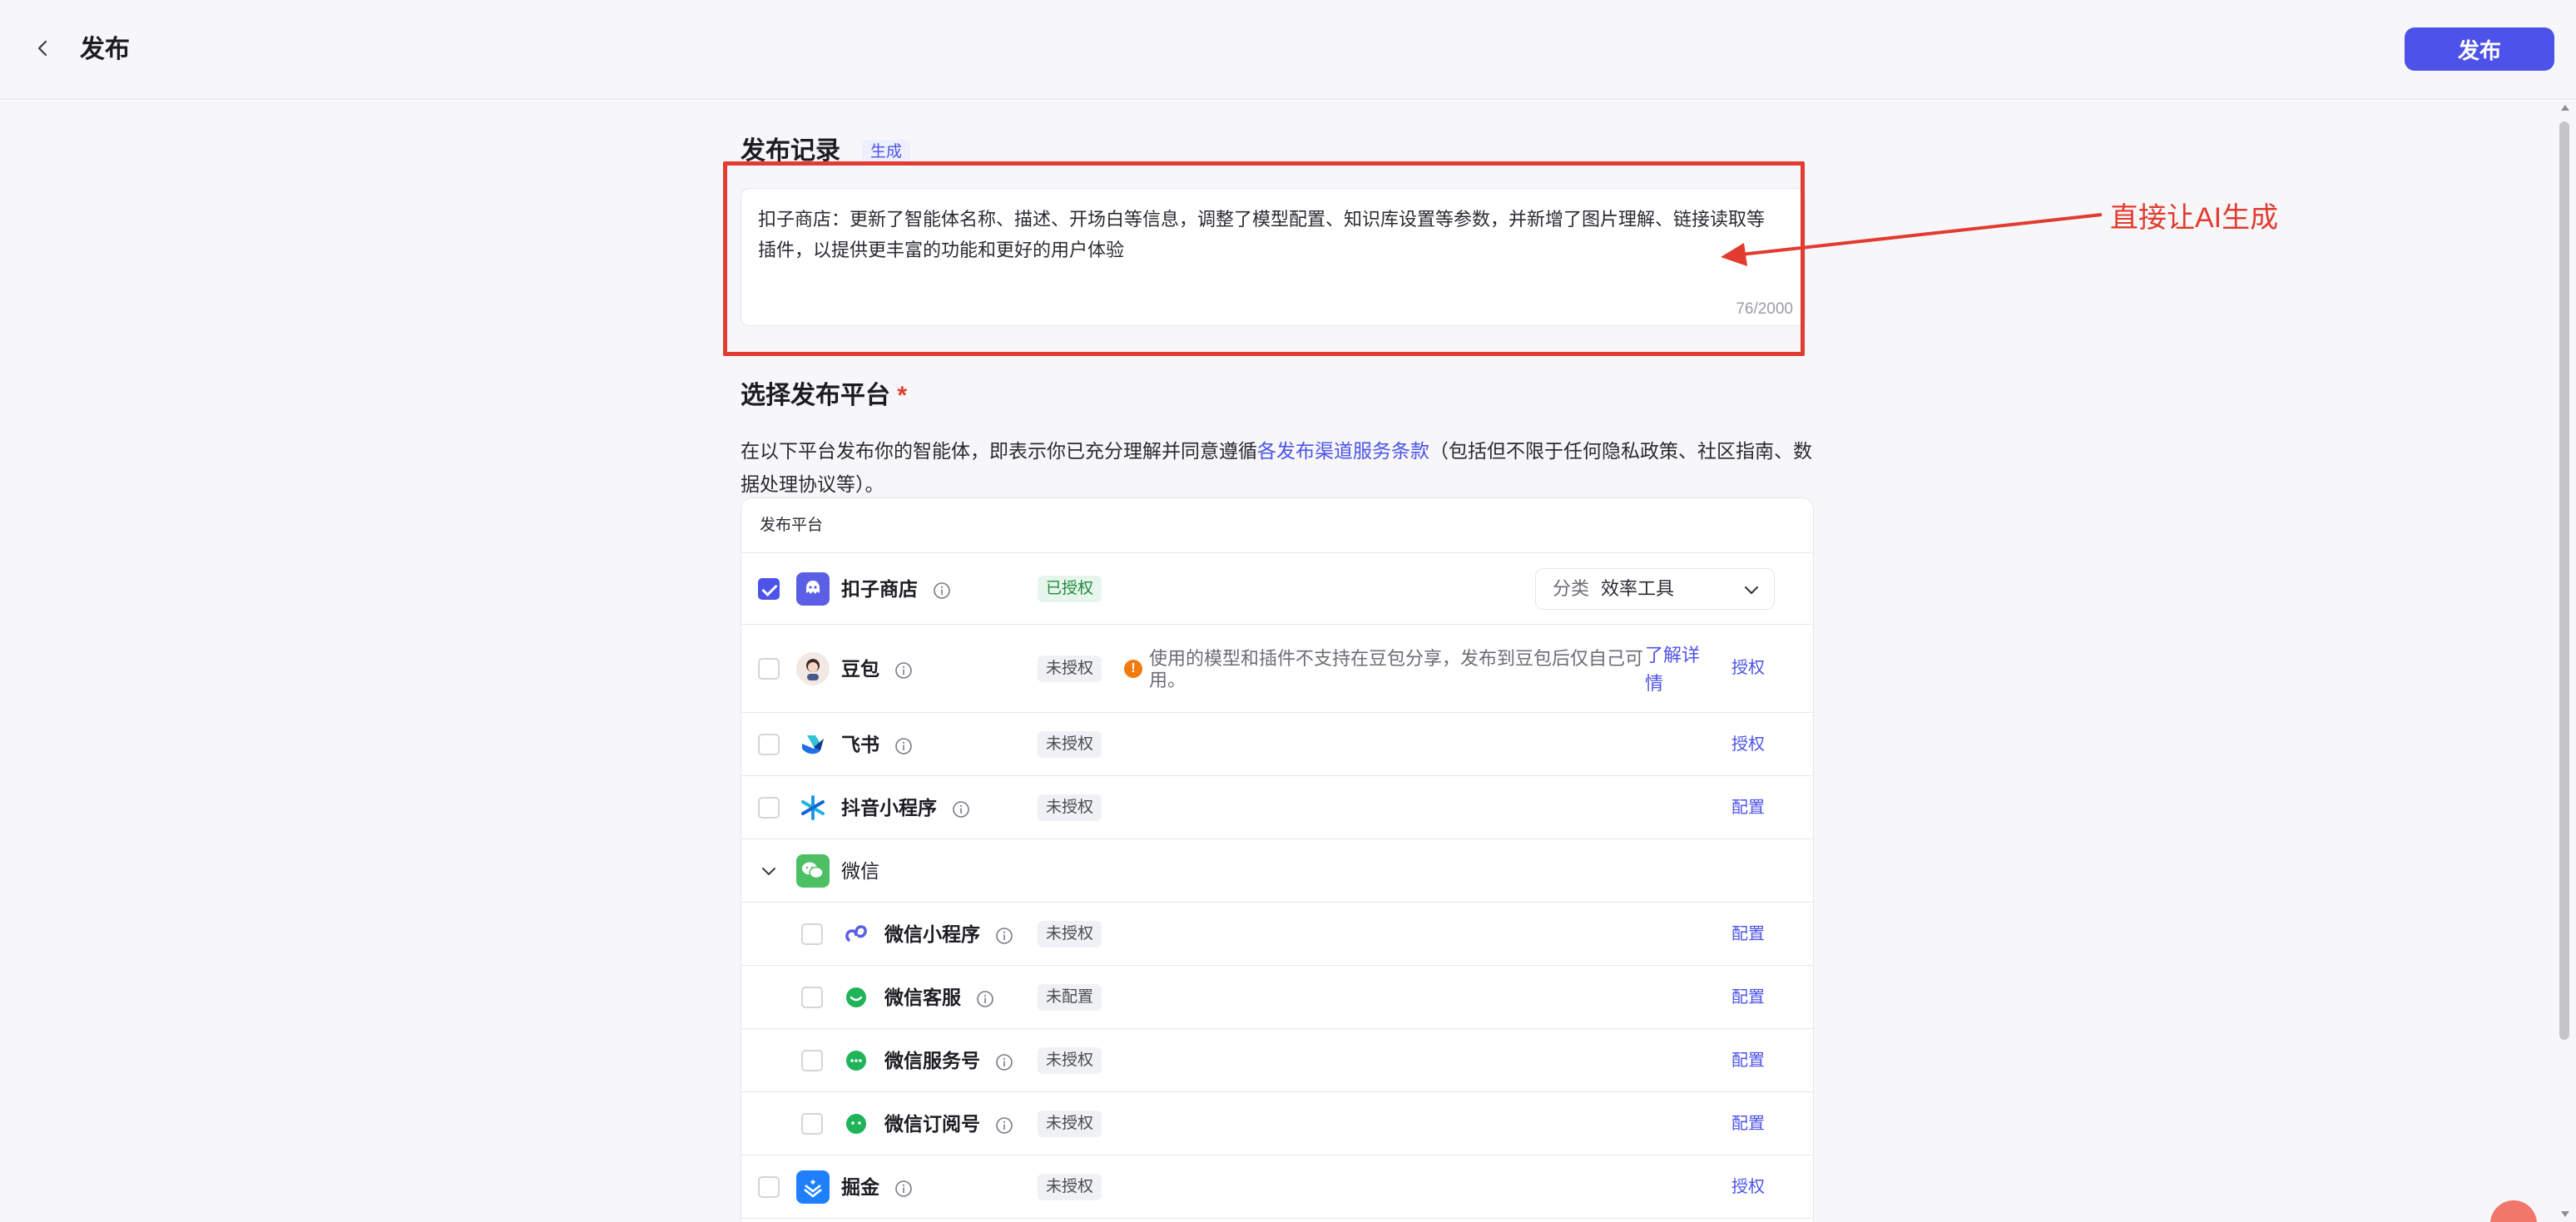 Image resolution: width=2576 pixels, height=1222 pixels. What do you see at coordinates (813, 589) in the screenshot?
I see `coze-store-icon` at bounding box center [813, 589].